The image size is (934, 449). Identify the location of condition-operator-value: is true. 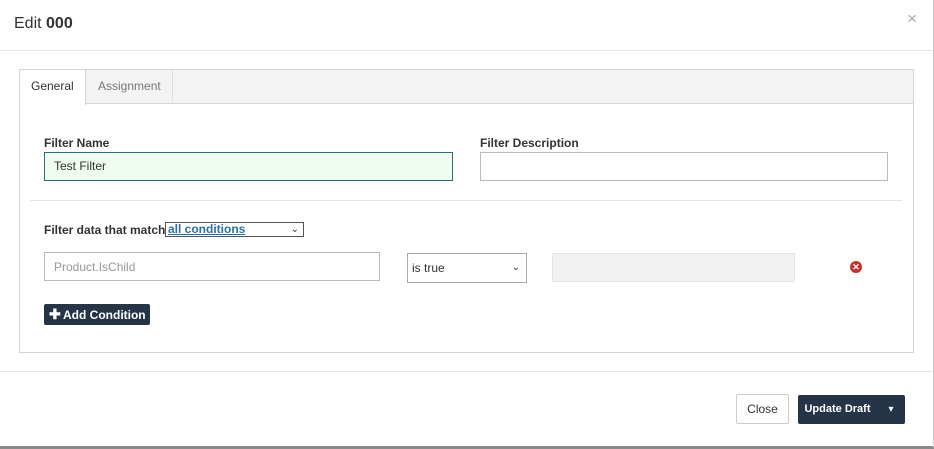
(428, 268).